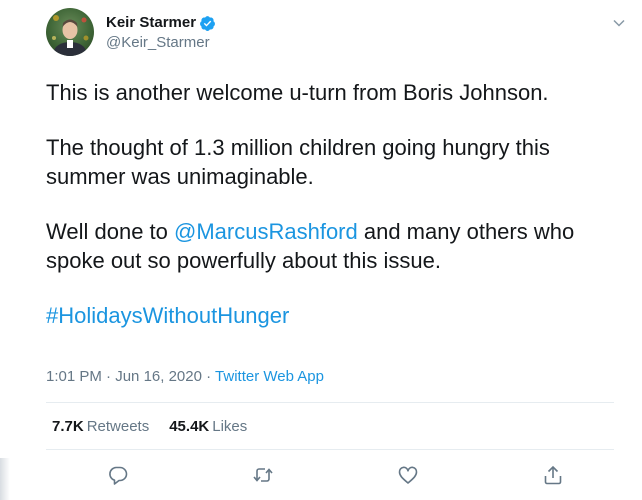 Image resolution: width=642 pixels, height=500 pixels. I want to click on avatar, so click(70, 32).